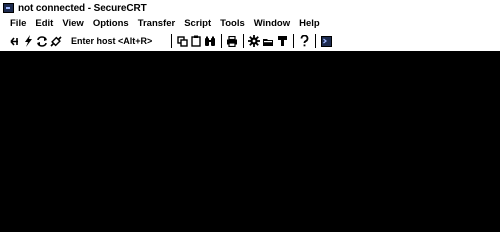 The height and width of the screenshot is (240, 500). Describe the element at coordinates (8, 8) in the screenshot. I see `app-icon` at that location.